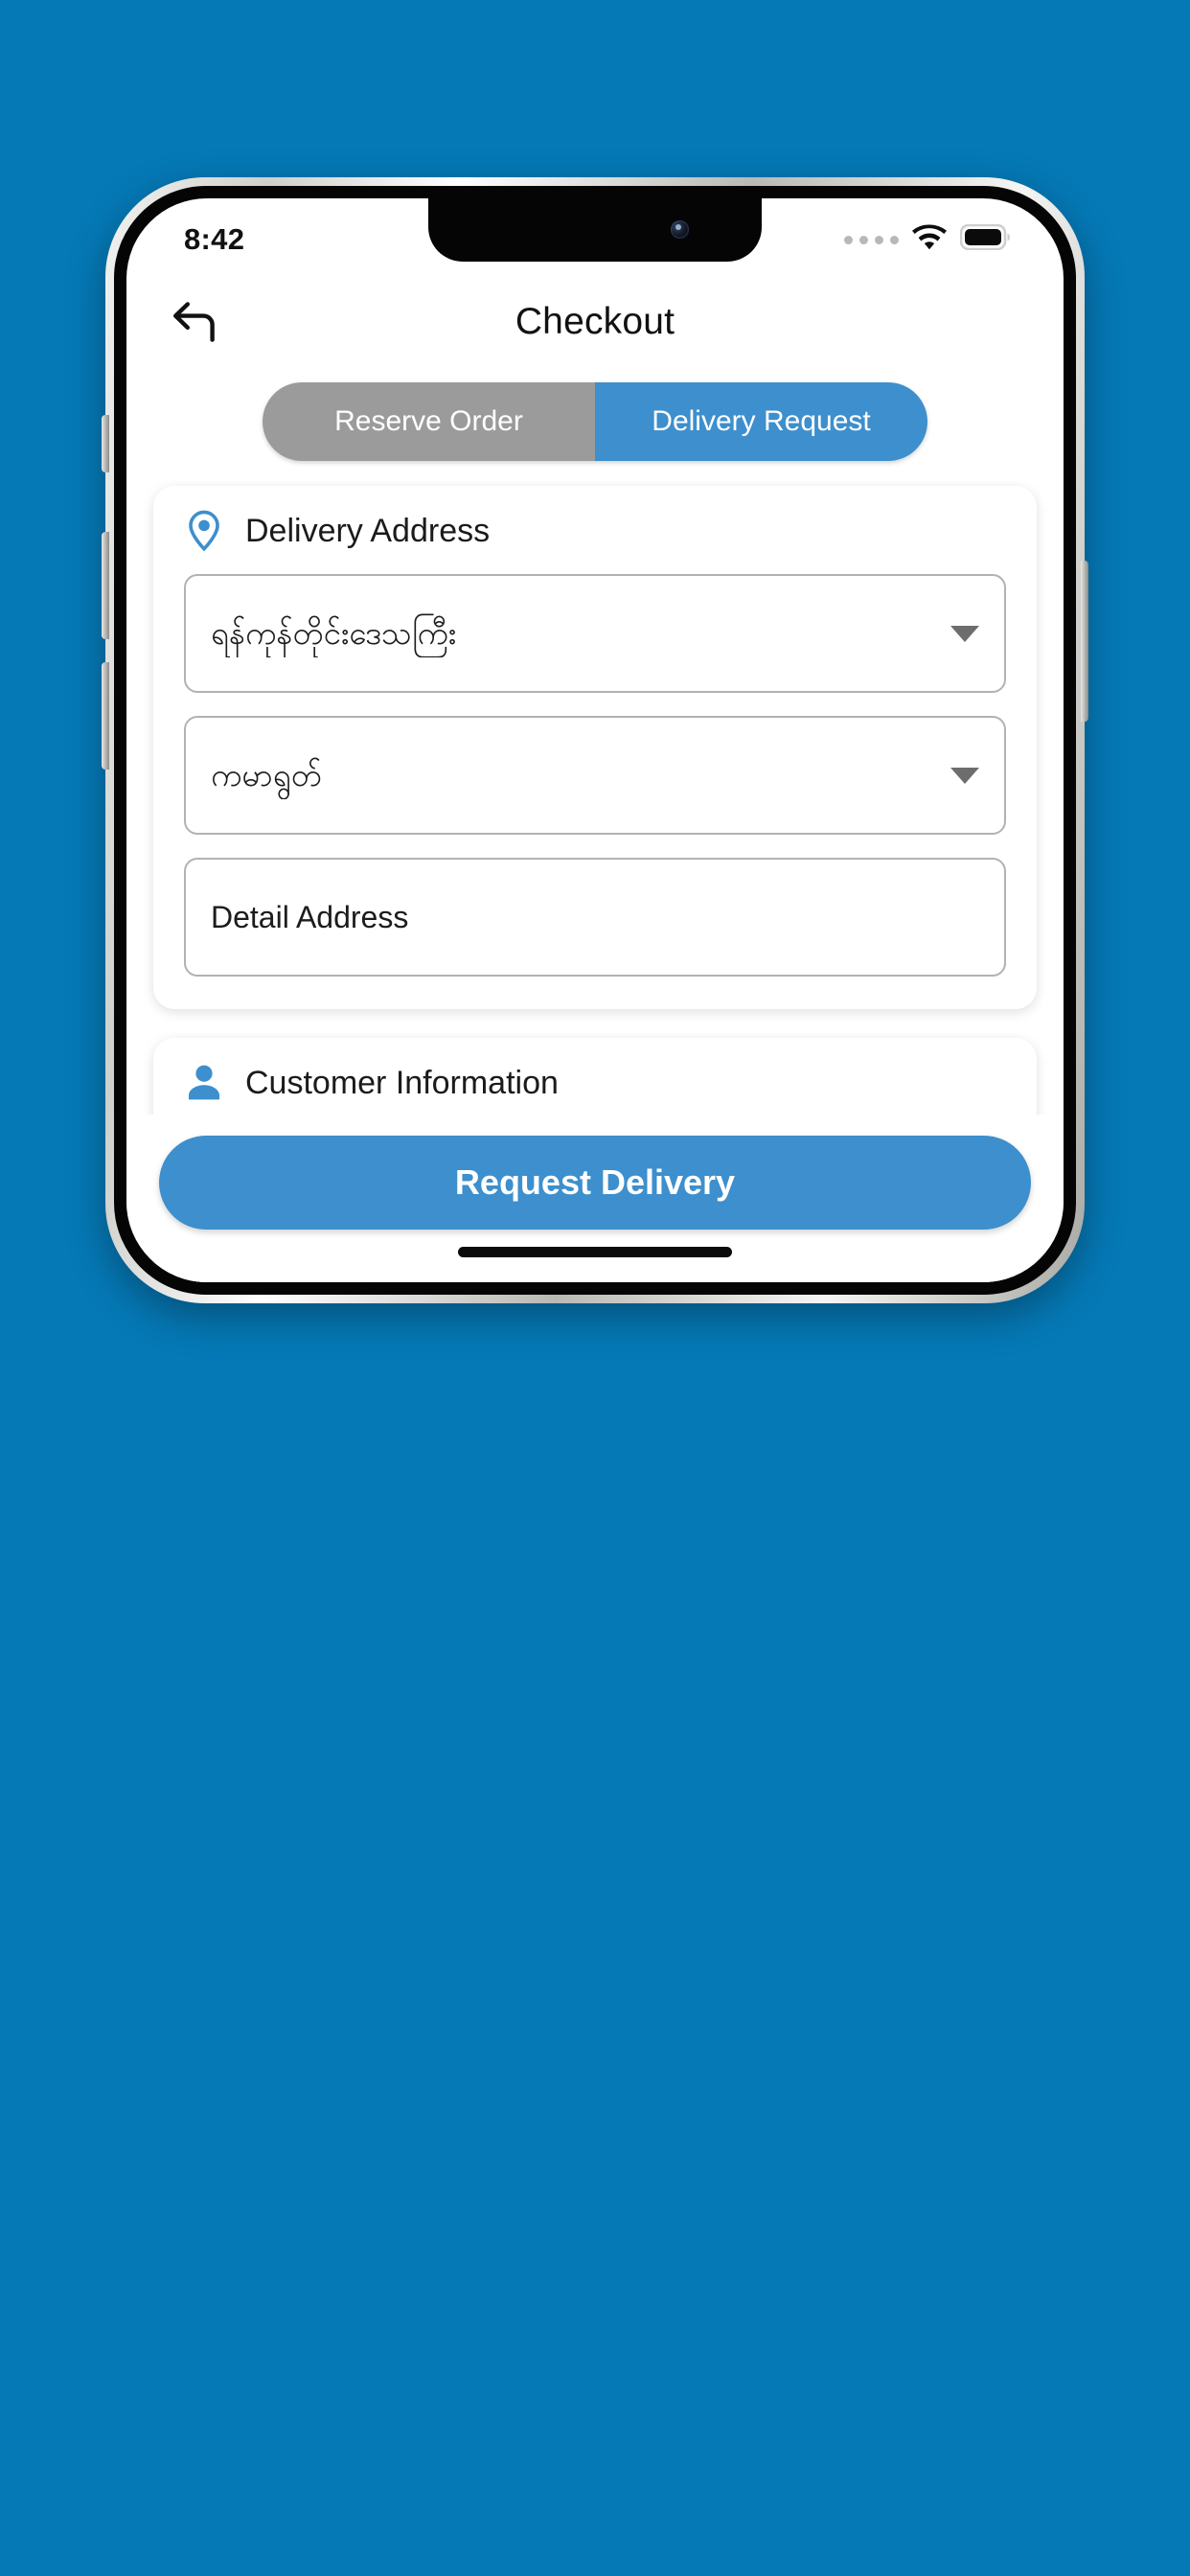  Describe the element at coordinates (930, 239) in the screenshot. I see `wifi-icon` at that location.